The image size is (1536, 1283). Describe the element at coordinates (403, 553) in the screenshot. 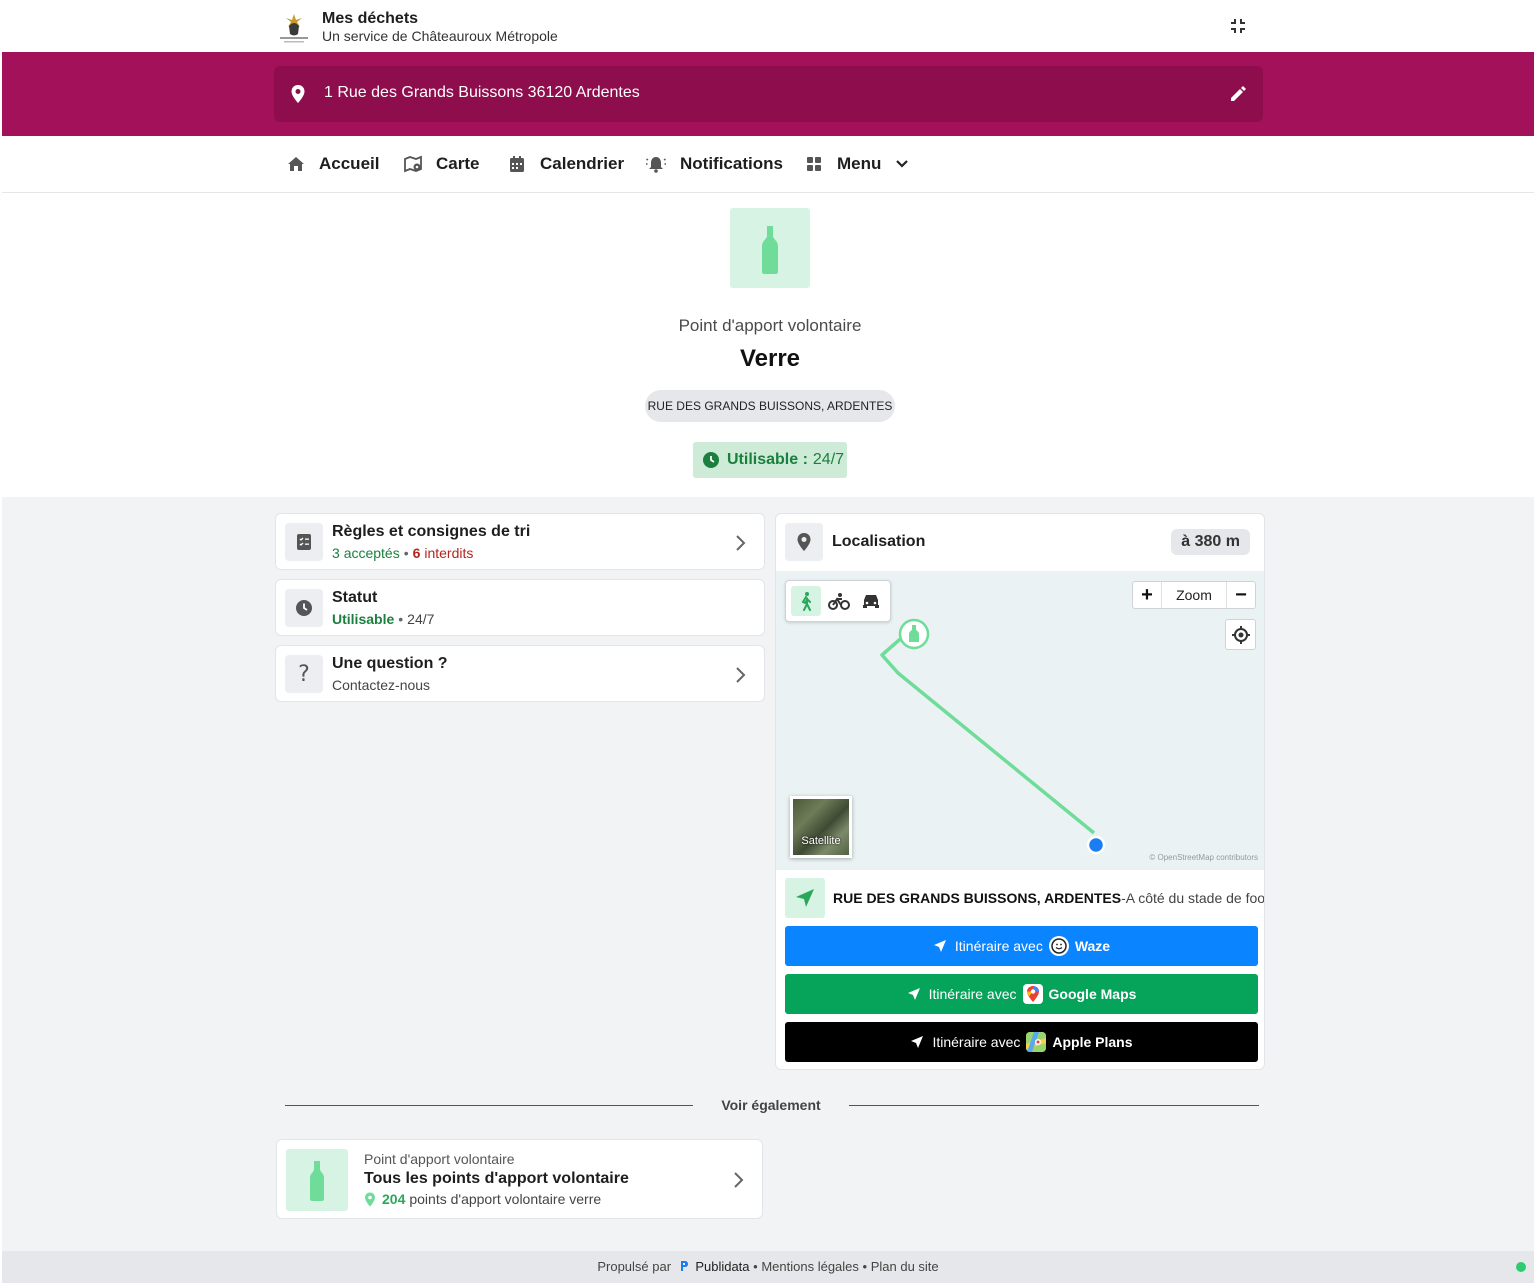

I see `rules-summary: 3 acceptés • 6 interdits` at that location.